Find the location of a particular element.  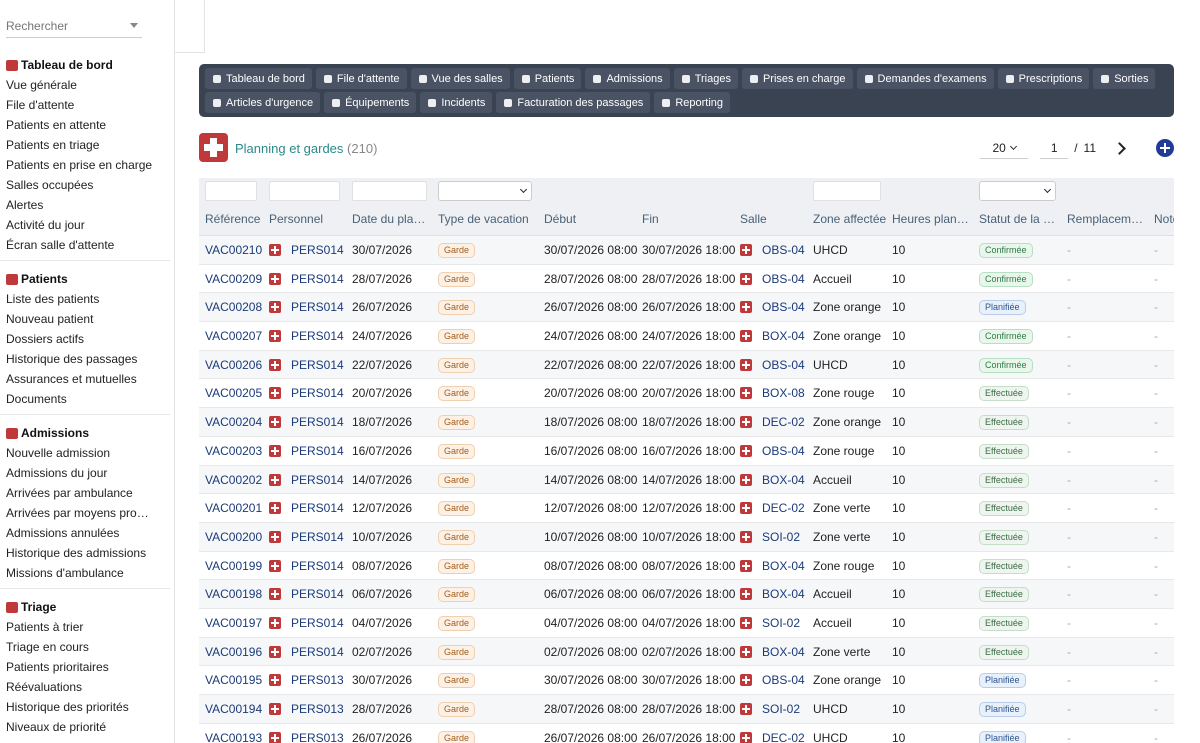

column-header: Zone affectée is located at coordinates (850, 220).